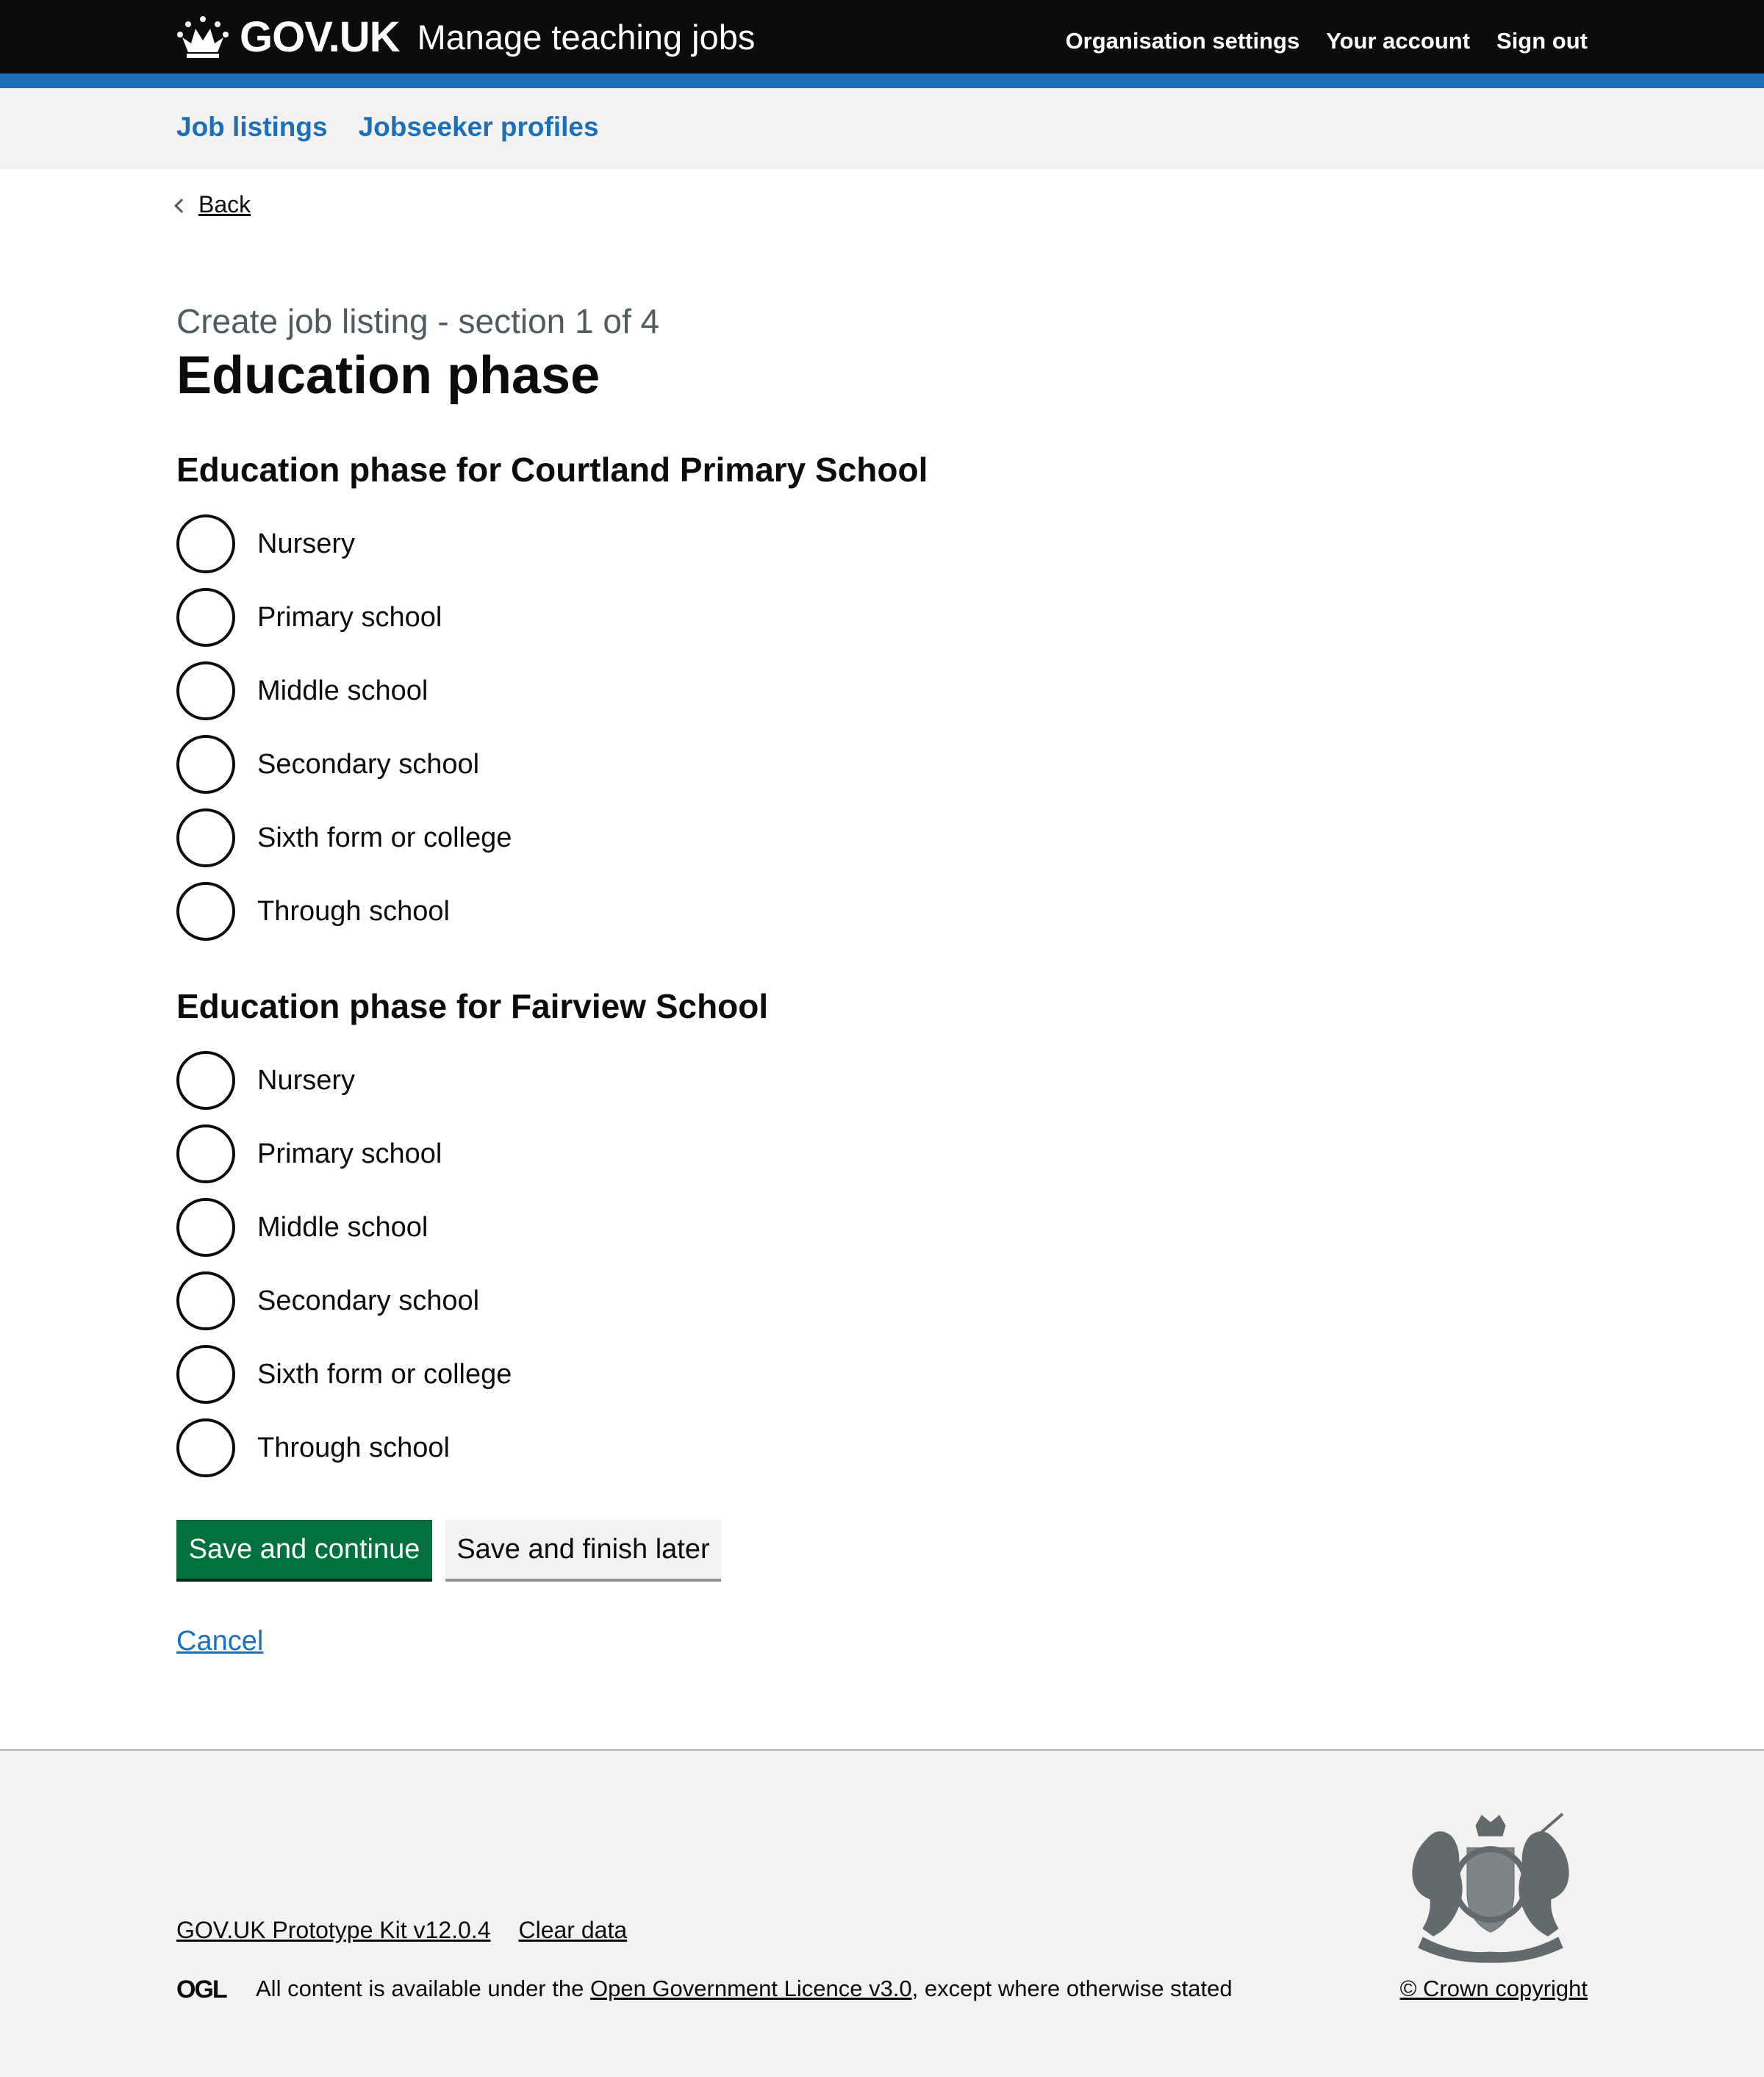 The image size is (1764, 2077). What do you see at coordinates (219, 1641) in the screenshot?
I see `cancel-link: Cancel` at bounding box center [219, 1641].